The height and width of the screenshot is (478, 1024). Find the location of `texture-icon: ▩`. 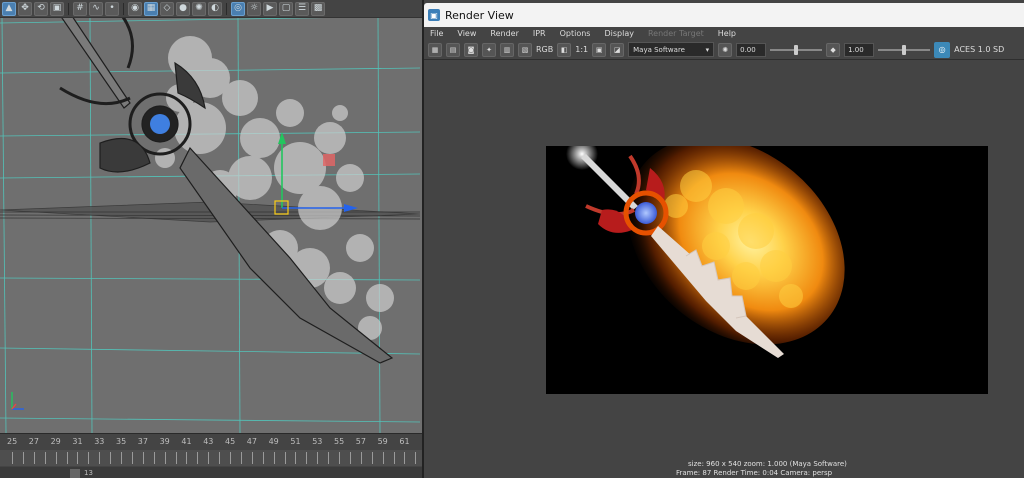

texture-icon: ▩ is located at coordinates (318, 8).